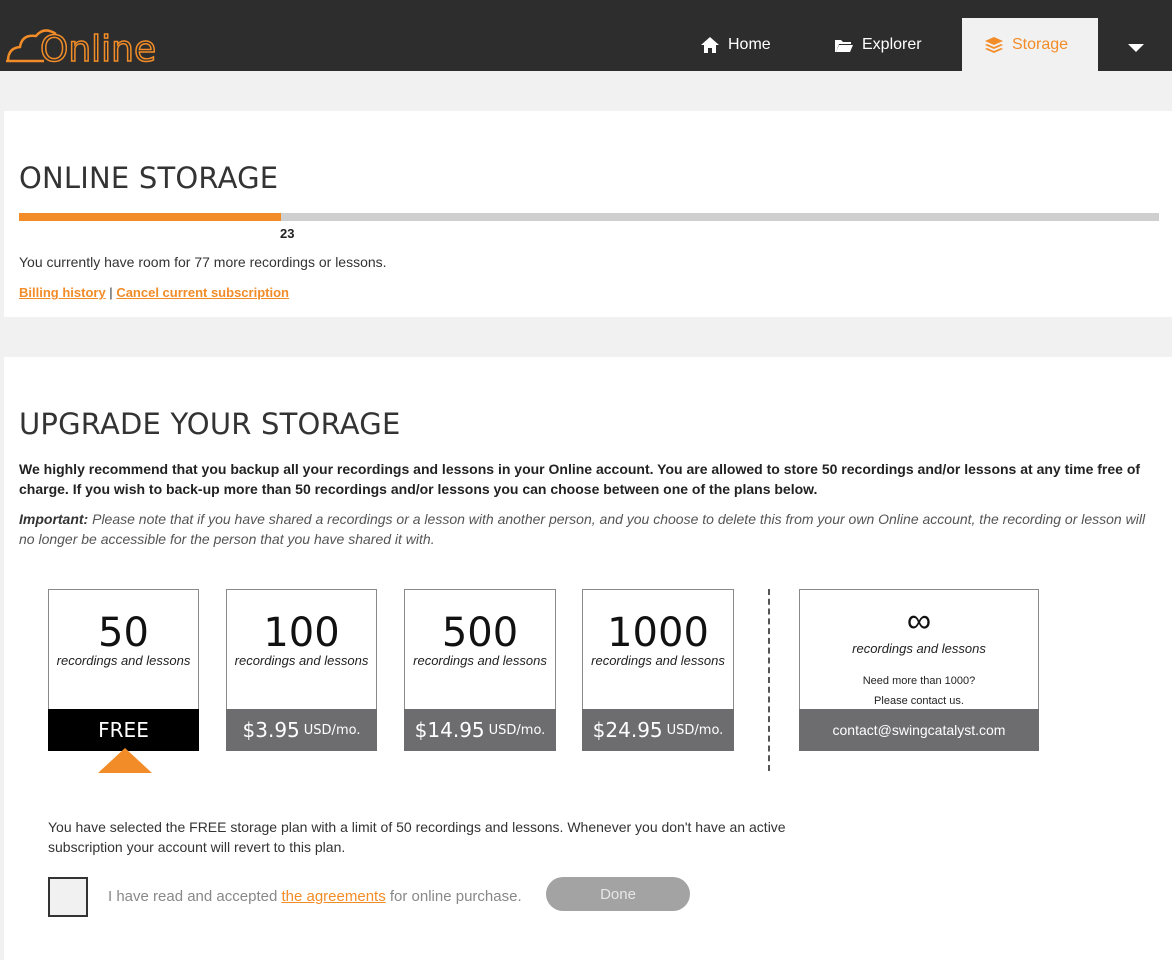  I want to click on nav-storage-label: Storage, so click(1040, 44).